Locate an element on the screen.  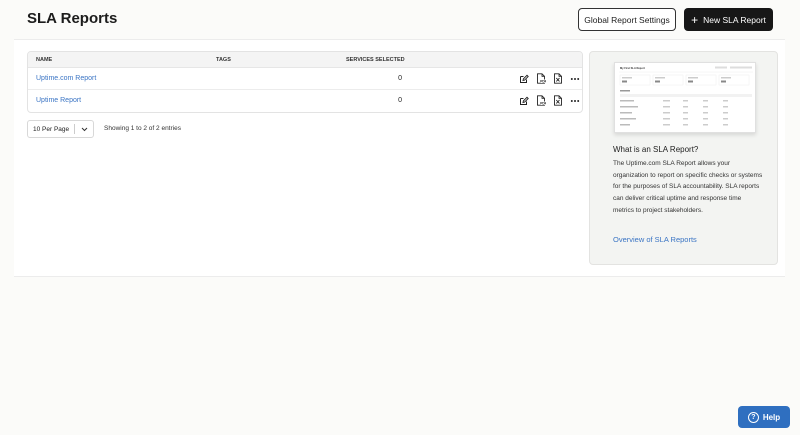
sla-report-preview-image: My First SLA Report is located at coordinates (685, 97).